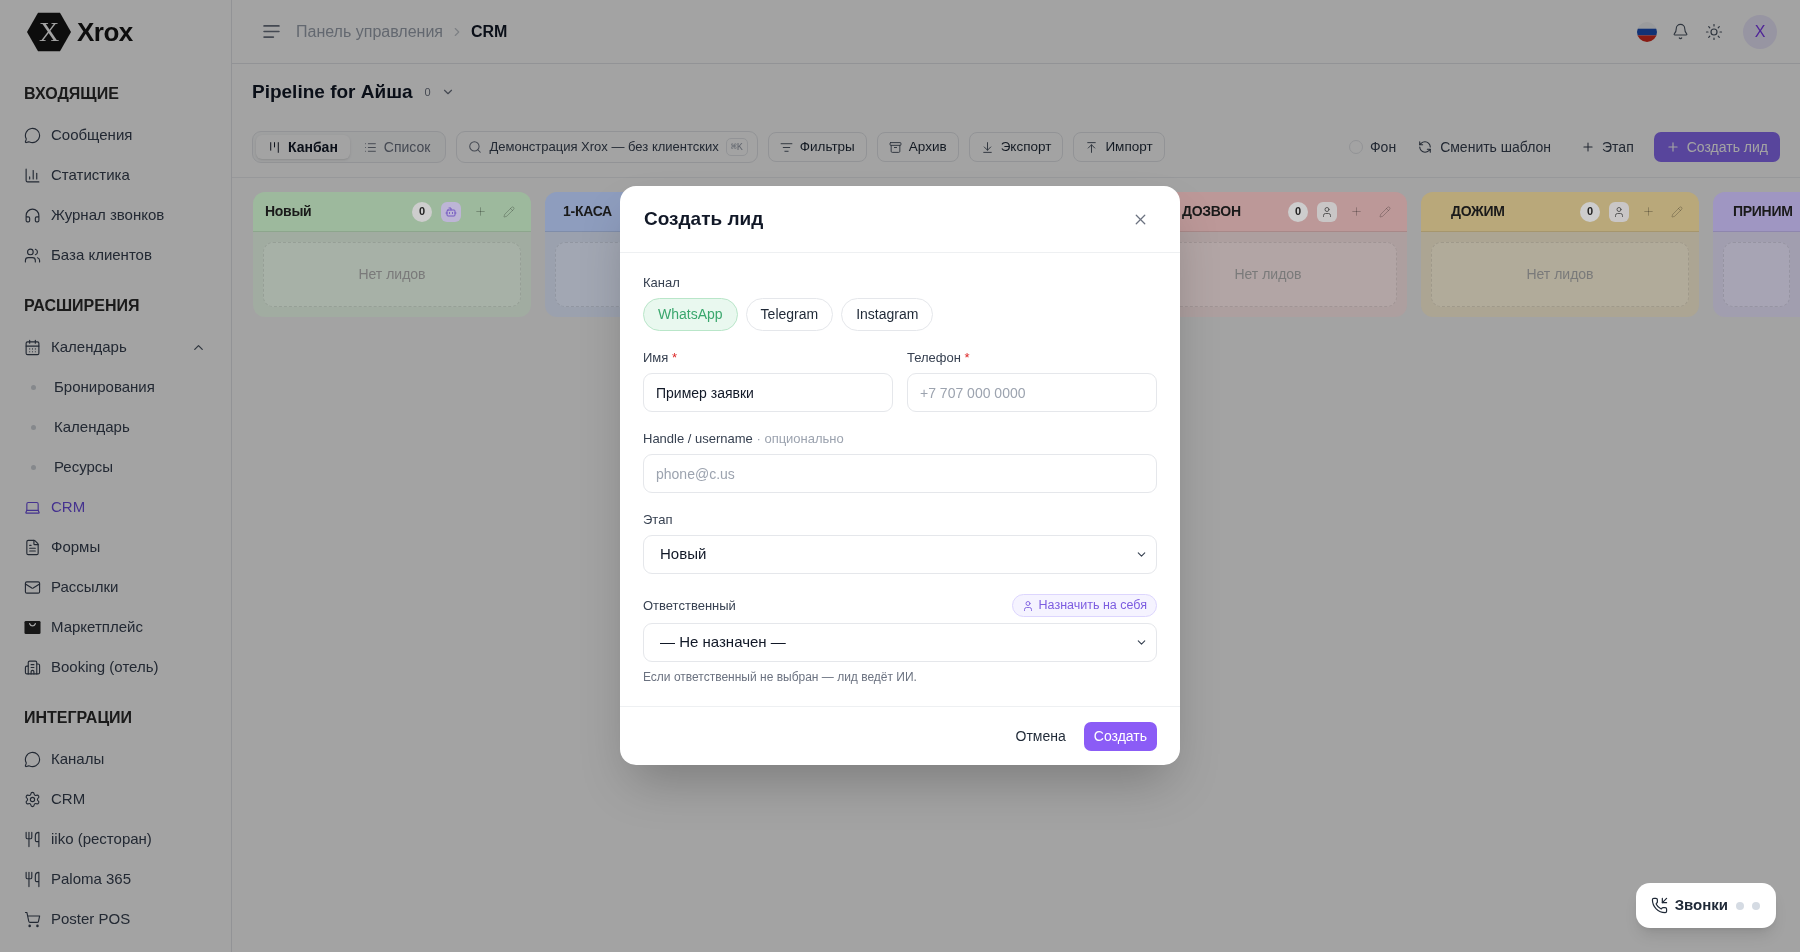 The height and width of the screenshot is (952, 1800). Describe the element at coordinates (115, 467) in the screenshot. I see `sidebar-subitem: Ресурсы` at that location.